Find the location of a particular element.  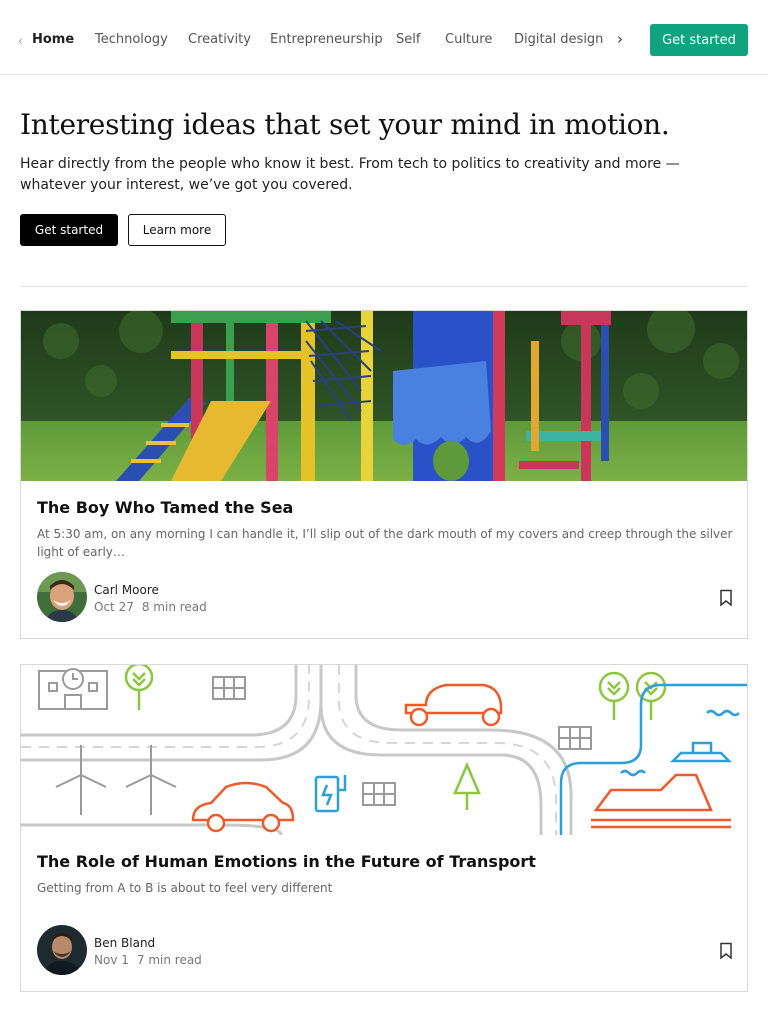

post-meta: Nov 1 7 min read is located at coordinates (148, 960).